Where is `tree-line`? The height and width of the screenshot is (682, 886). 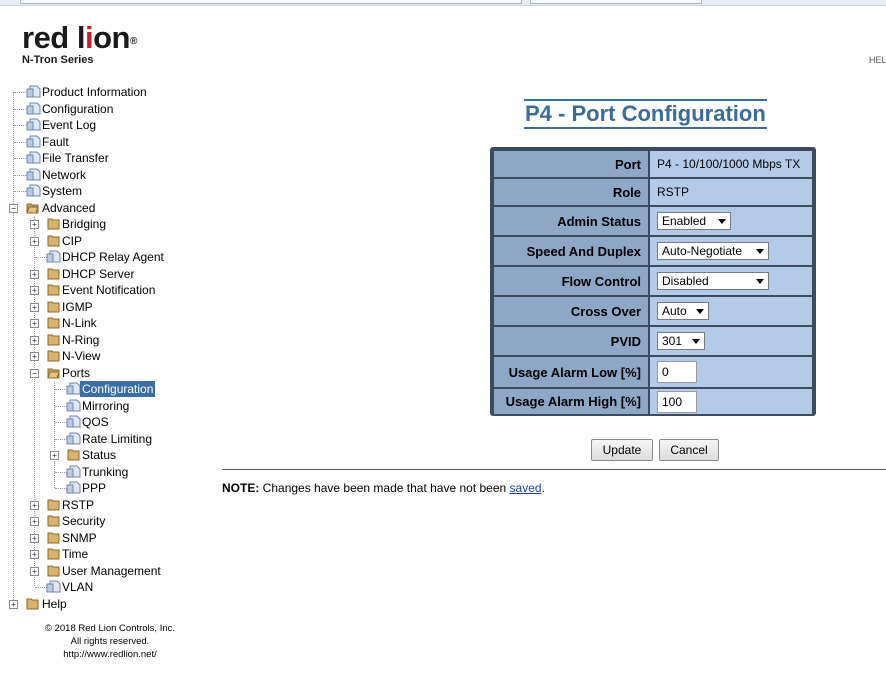 tree-line is located at coordinates (13, 348).